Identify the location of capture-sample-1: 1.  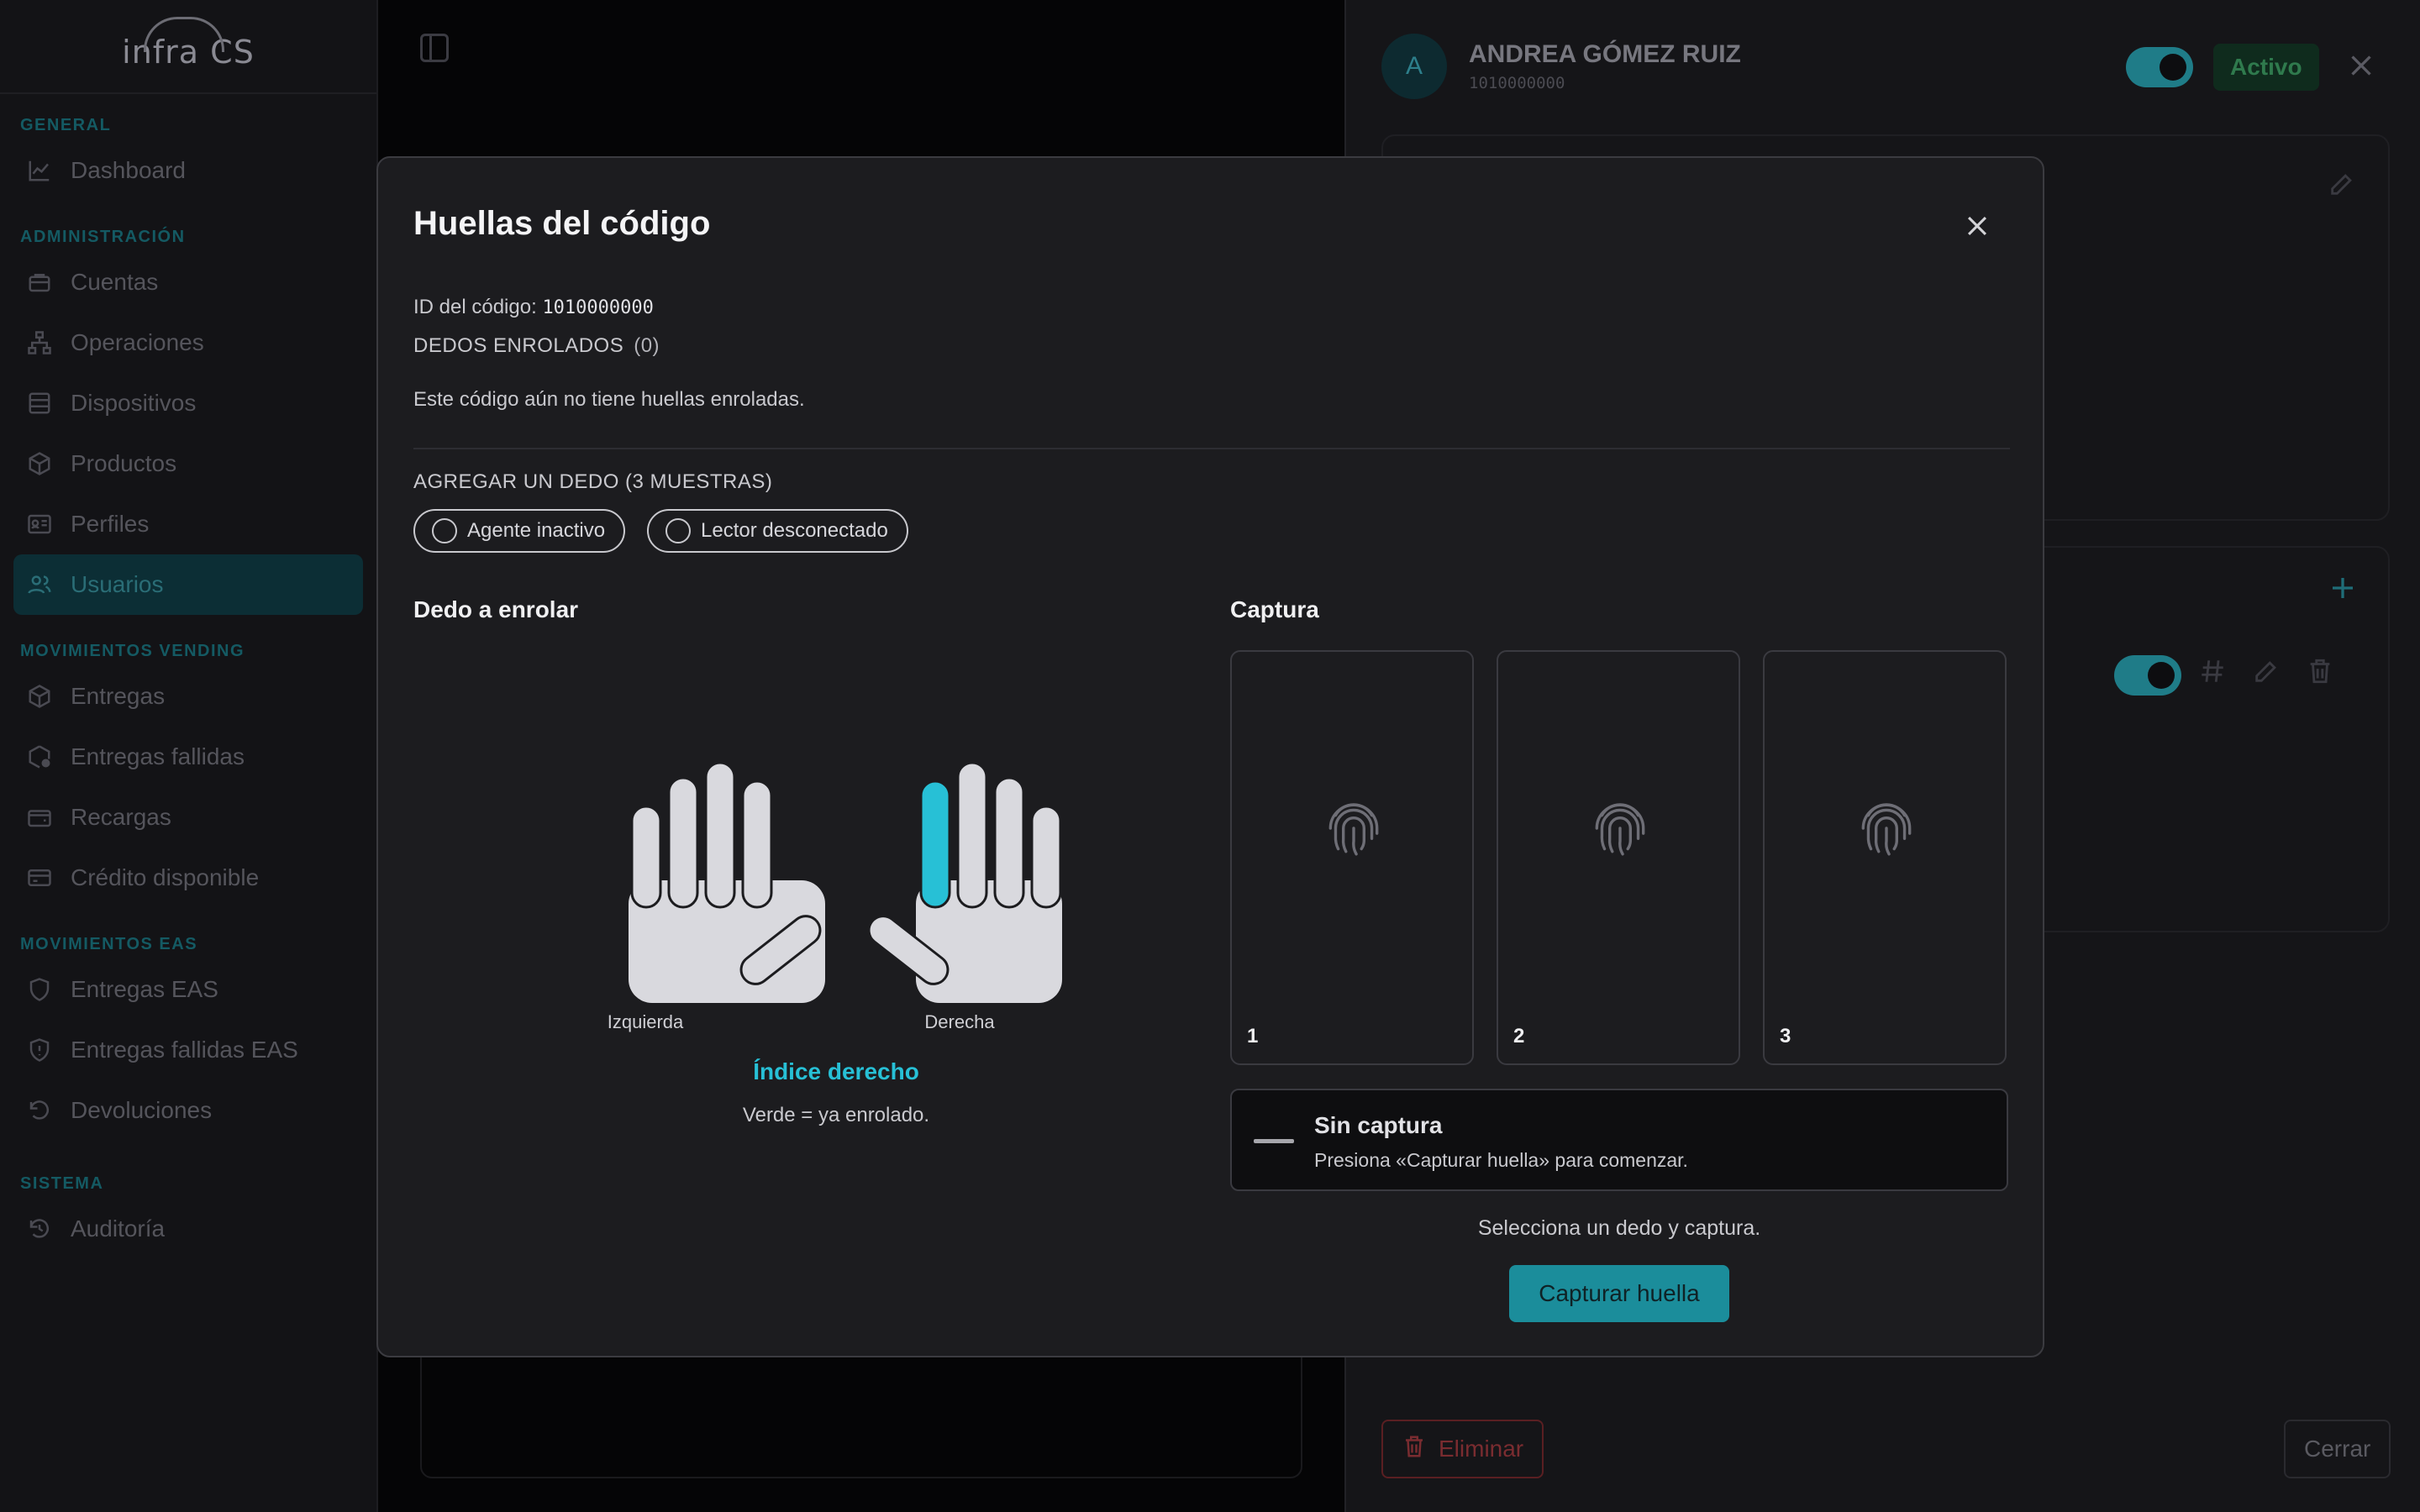
(1352, 857).